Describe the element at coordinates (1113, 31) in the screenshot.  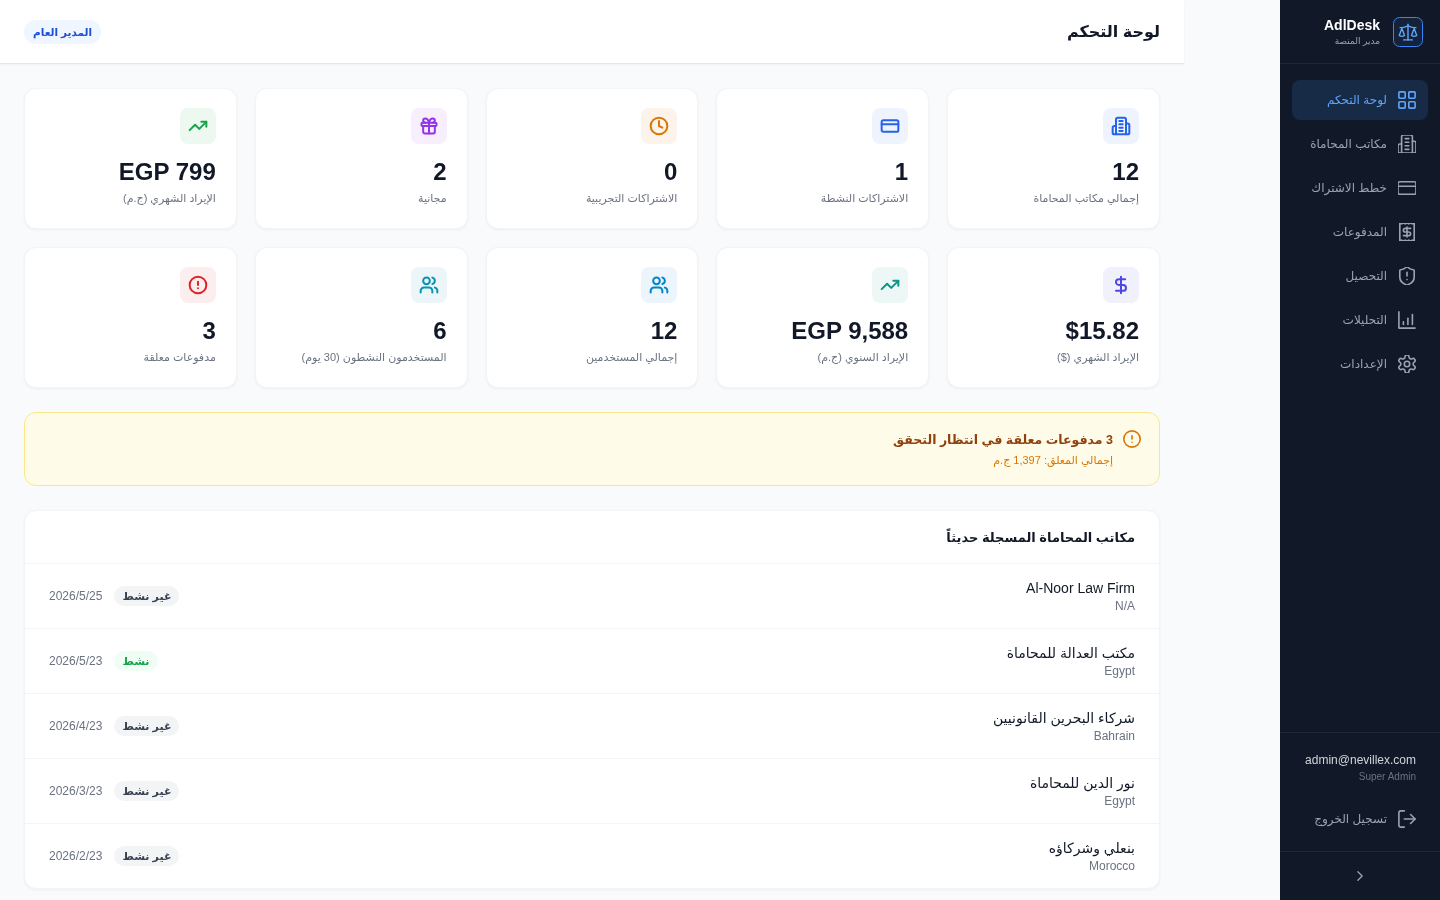
I see `page-title: لوحة التحكم` at that location.